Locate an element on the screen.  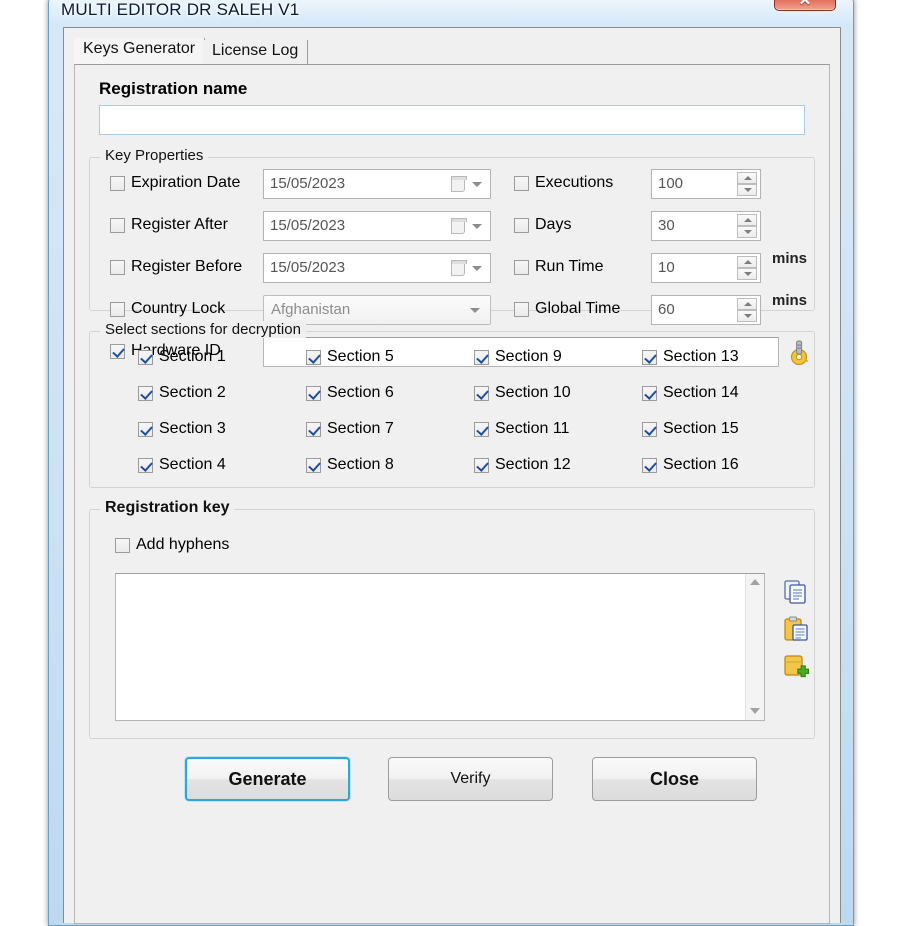
key-properties-caption: Key Properties is located at coordinates (154, 155).